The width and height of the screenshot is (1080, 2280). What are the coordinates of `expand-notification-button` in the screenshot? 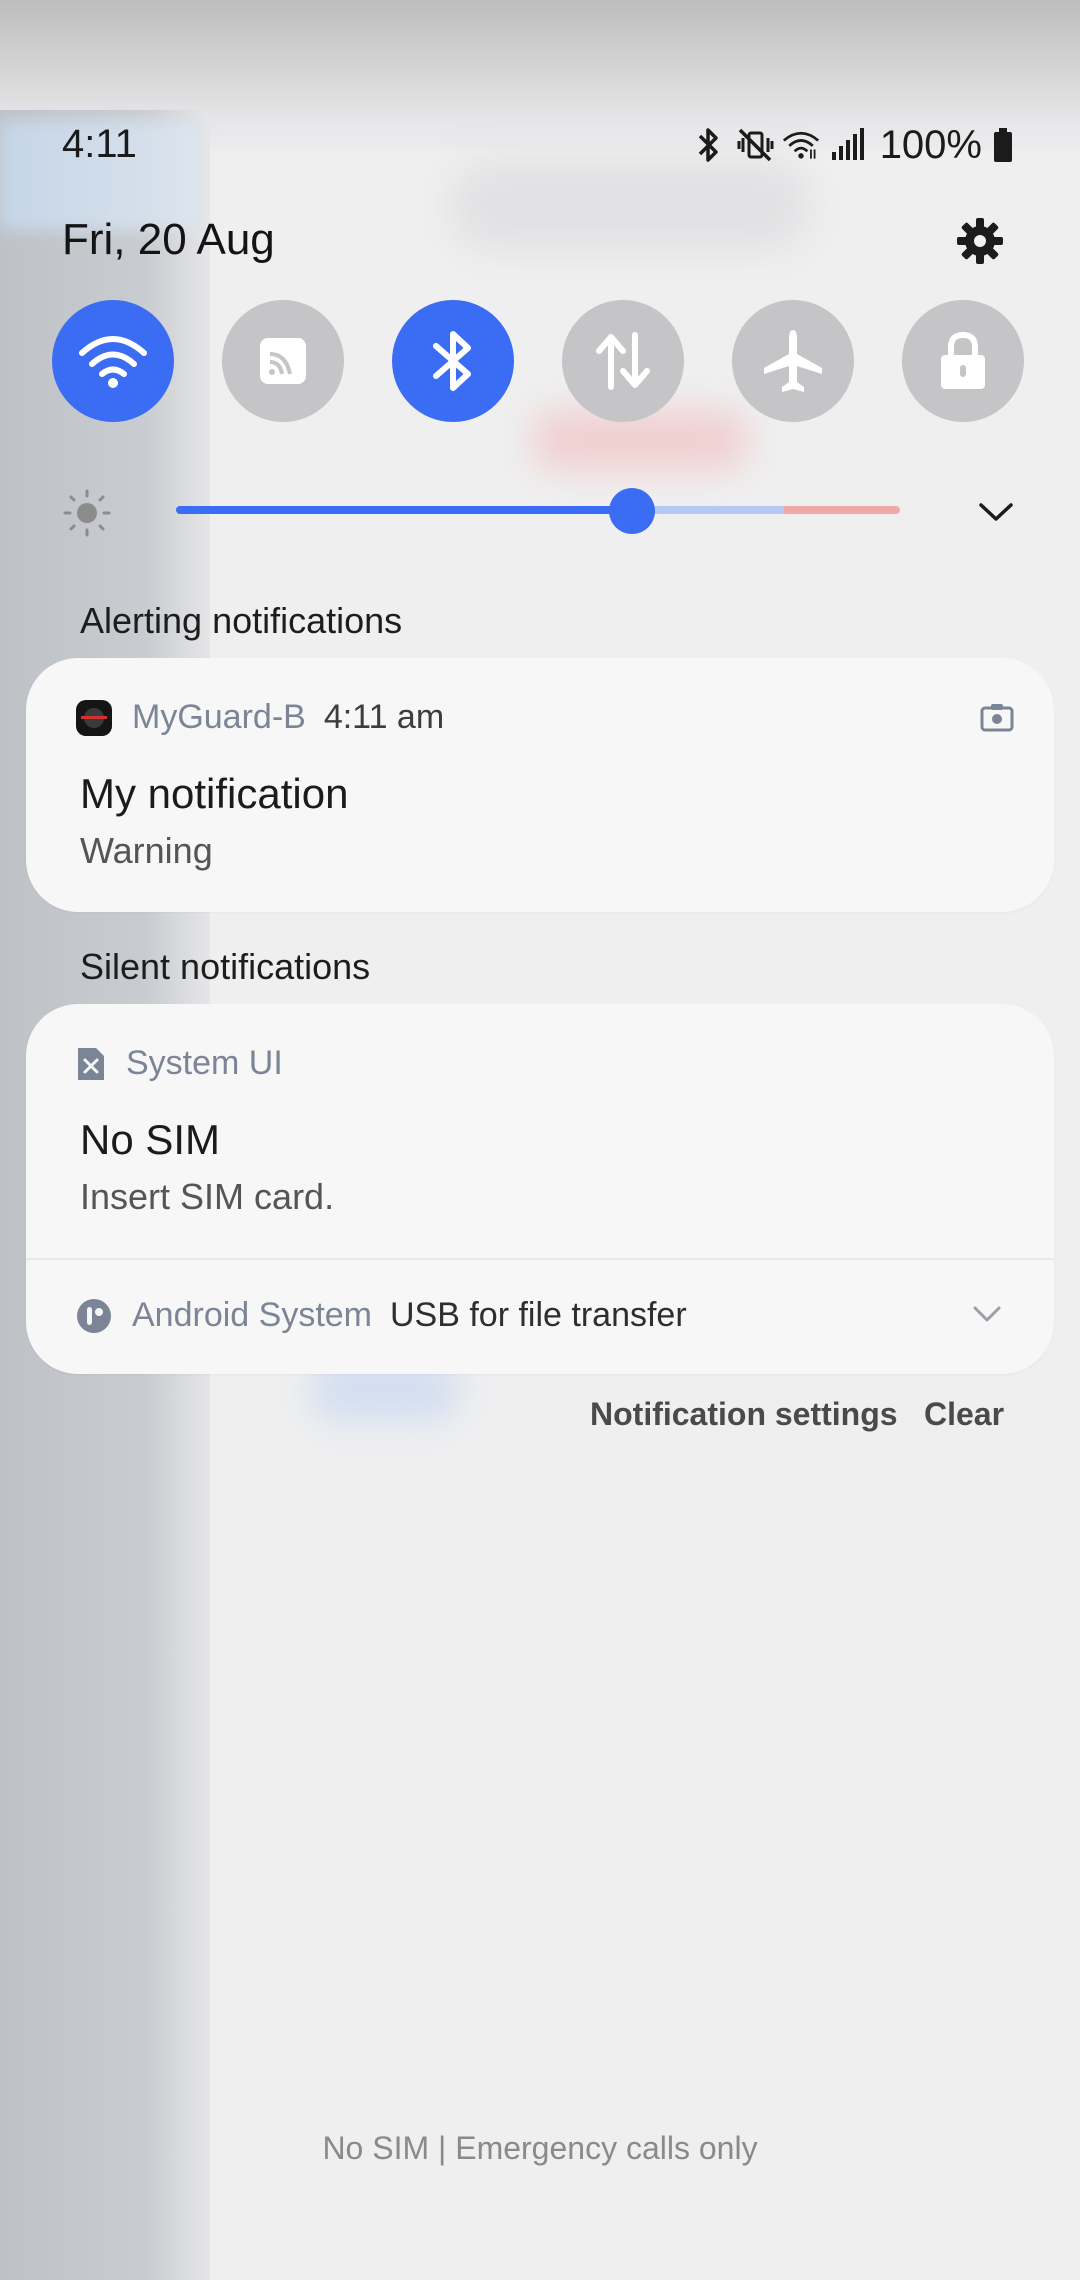 It's located at (987, 1316).